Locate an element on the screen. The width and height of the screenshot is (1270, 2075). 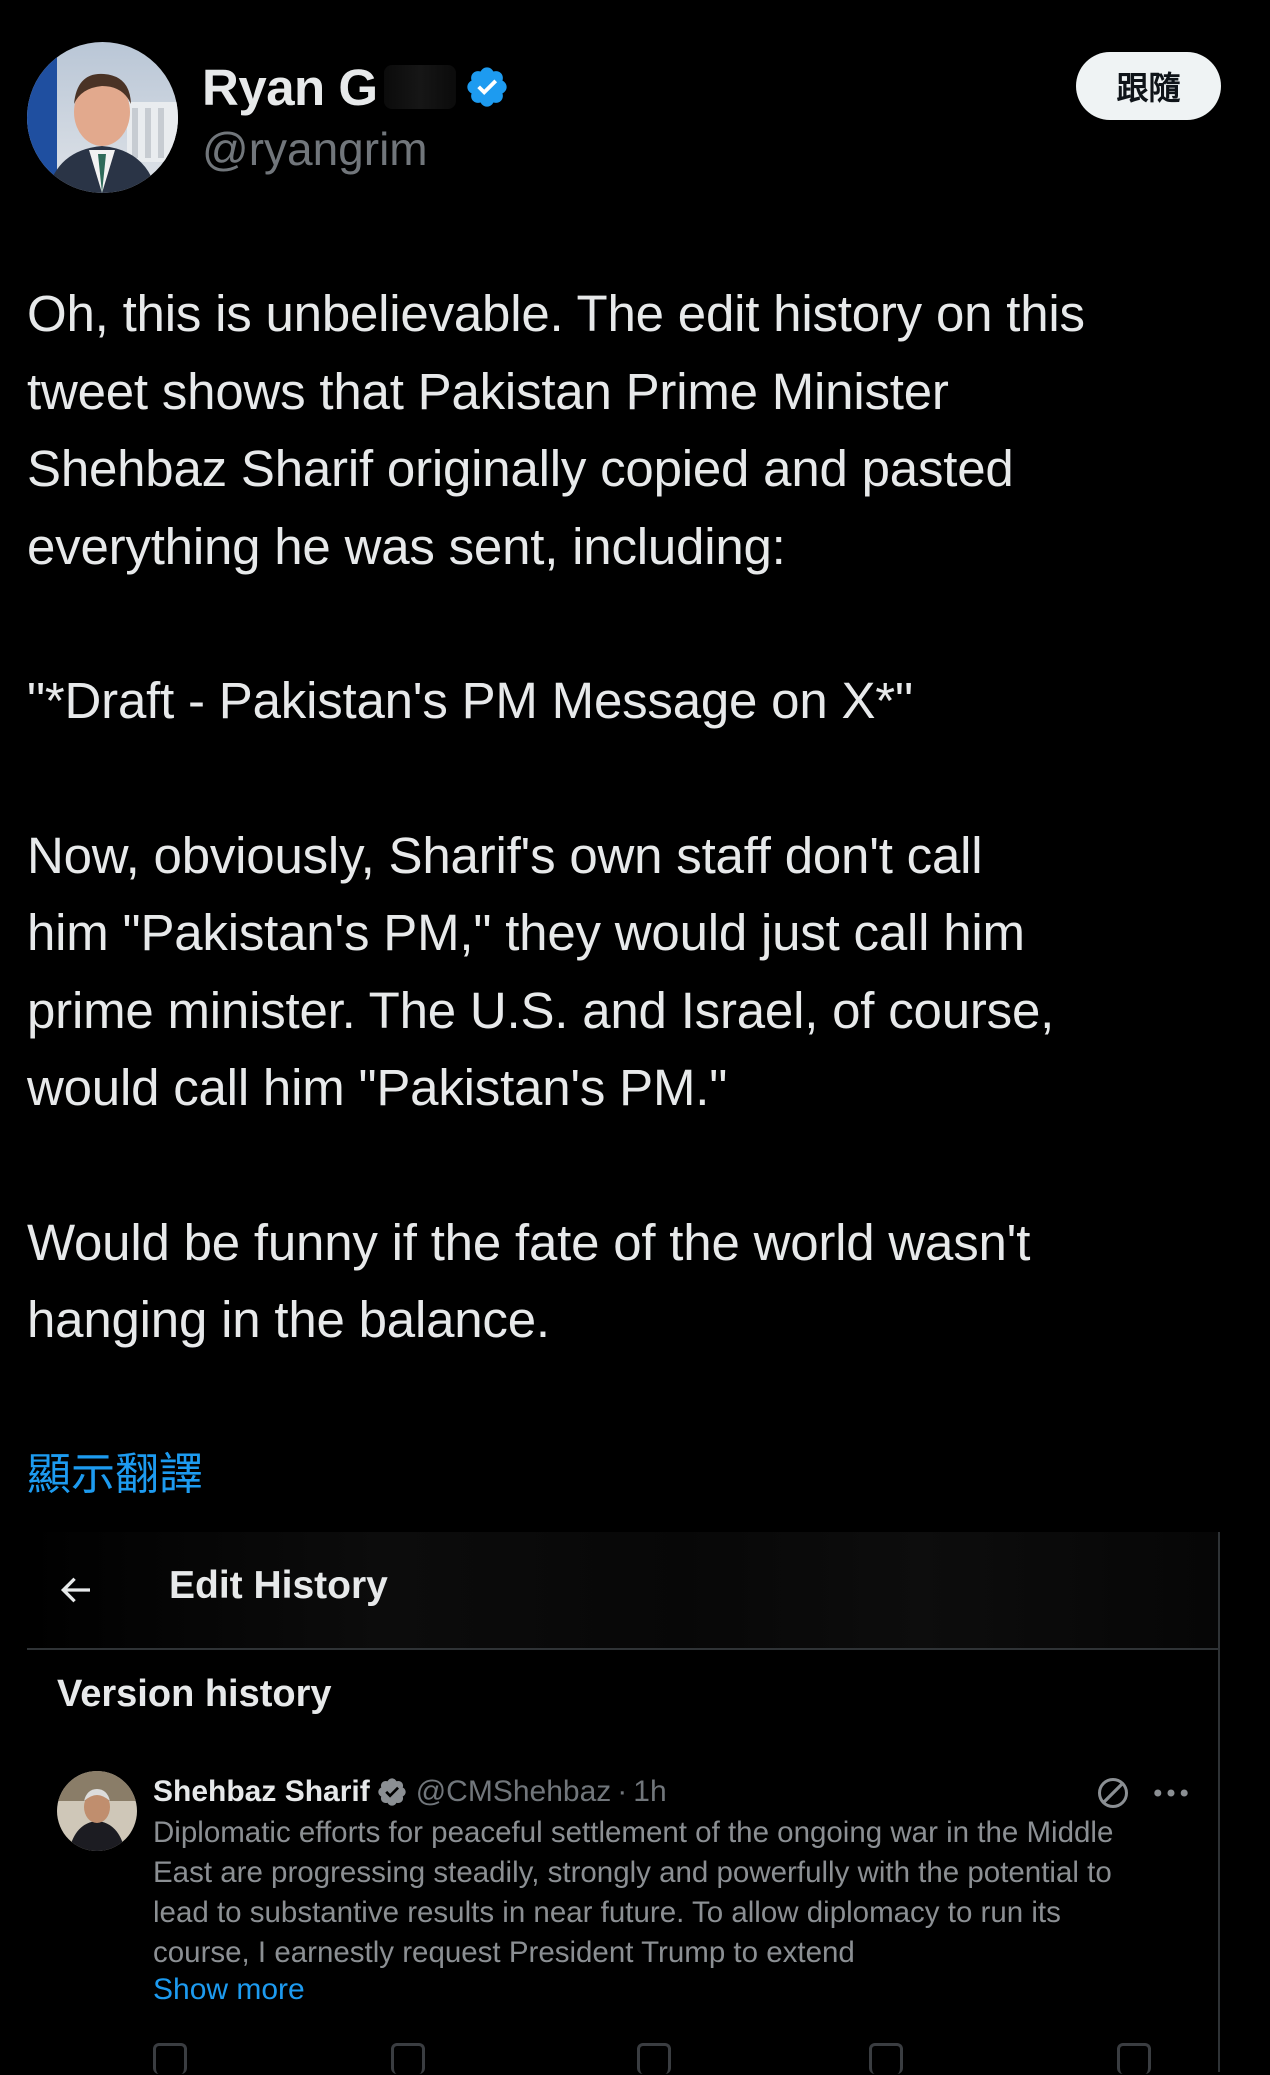
more-options-icon is located at coordinates (1171, 1793).